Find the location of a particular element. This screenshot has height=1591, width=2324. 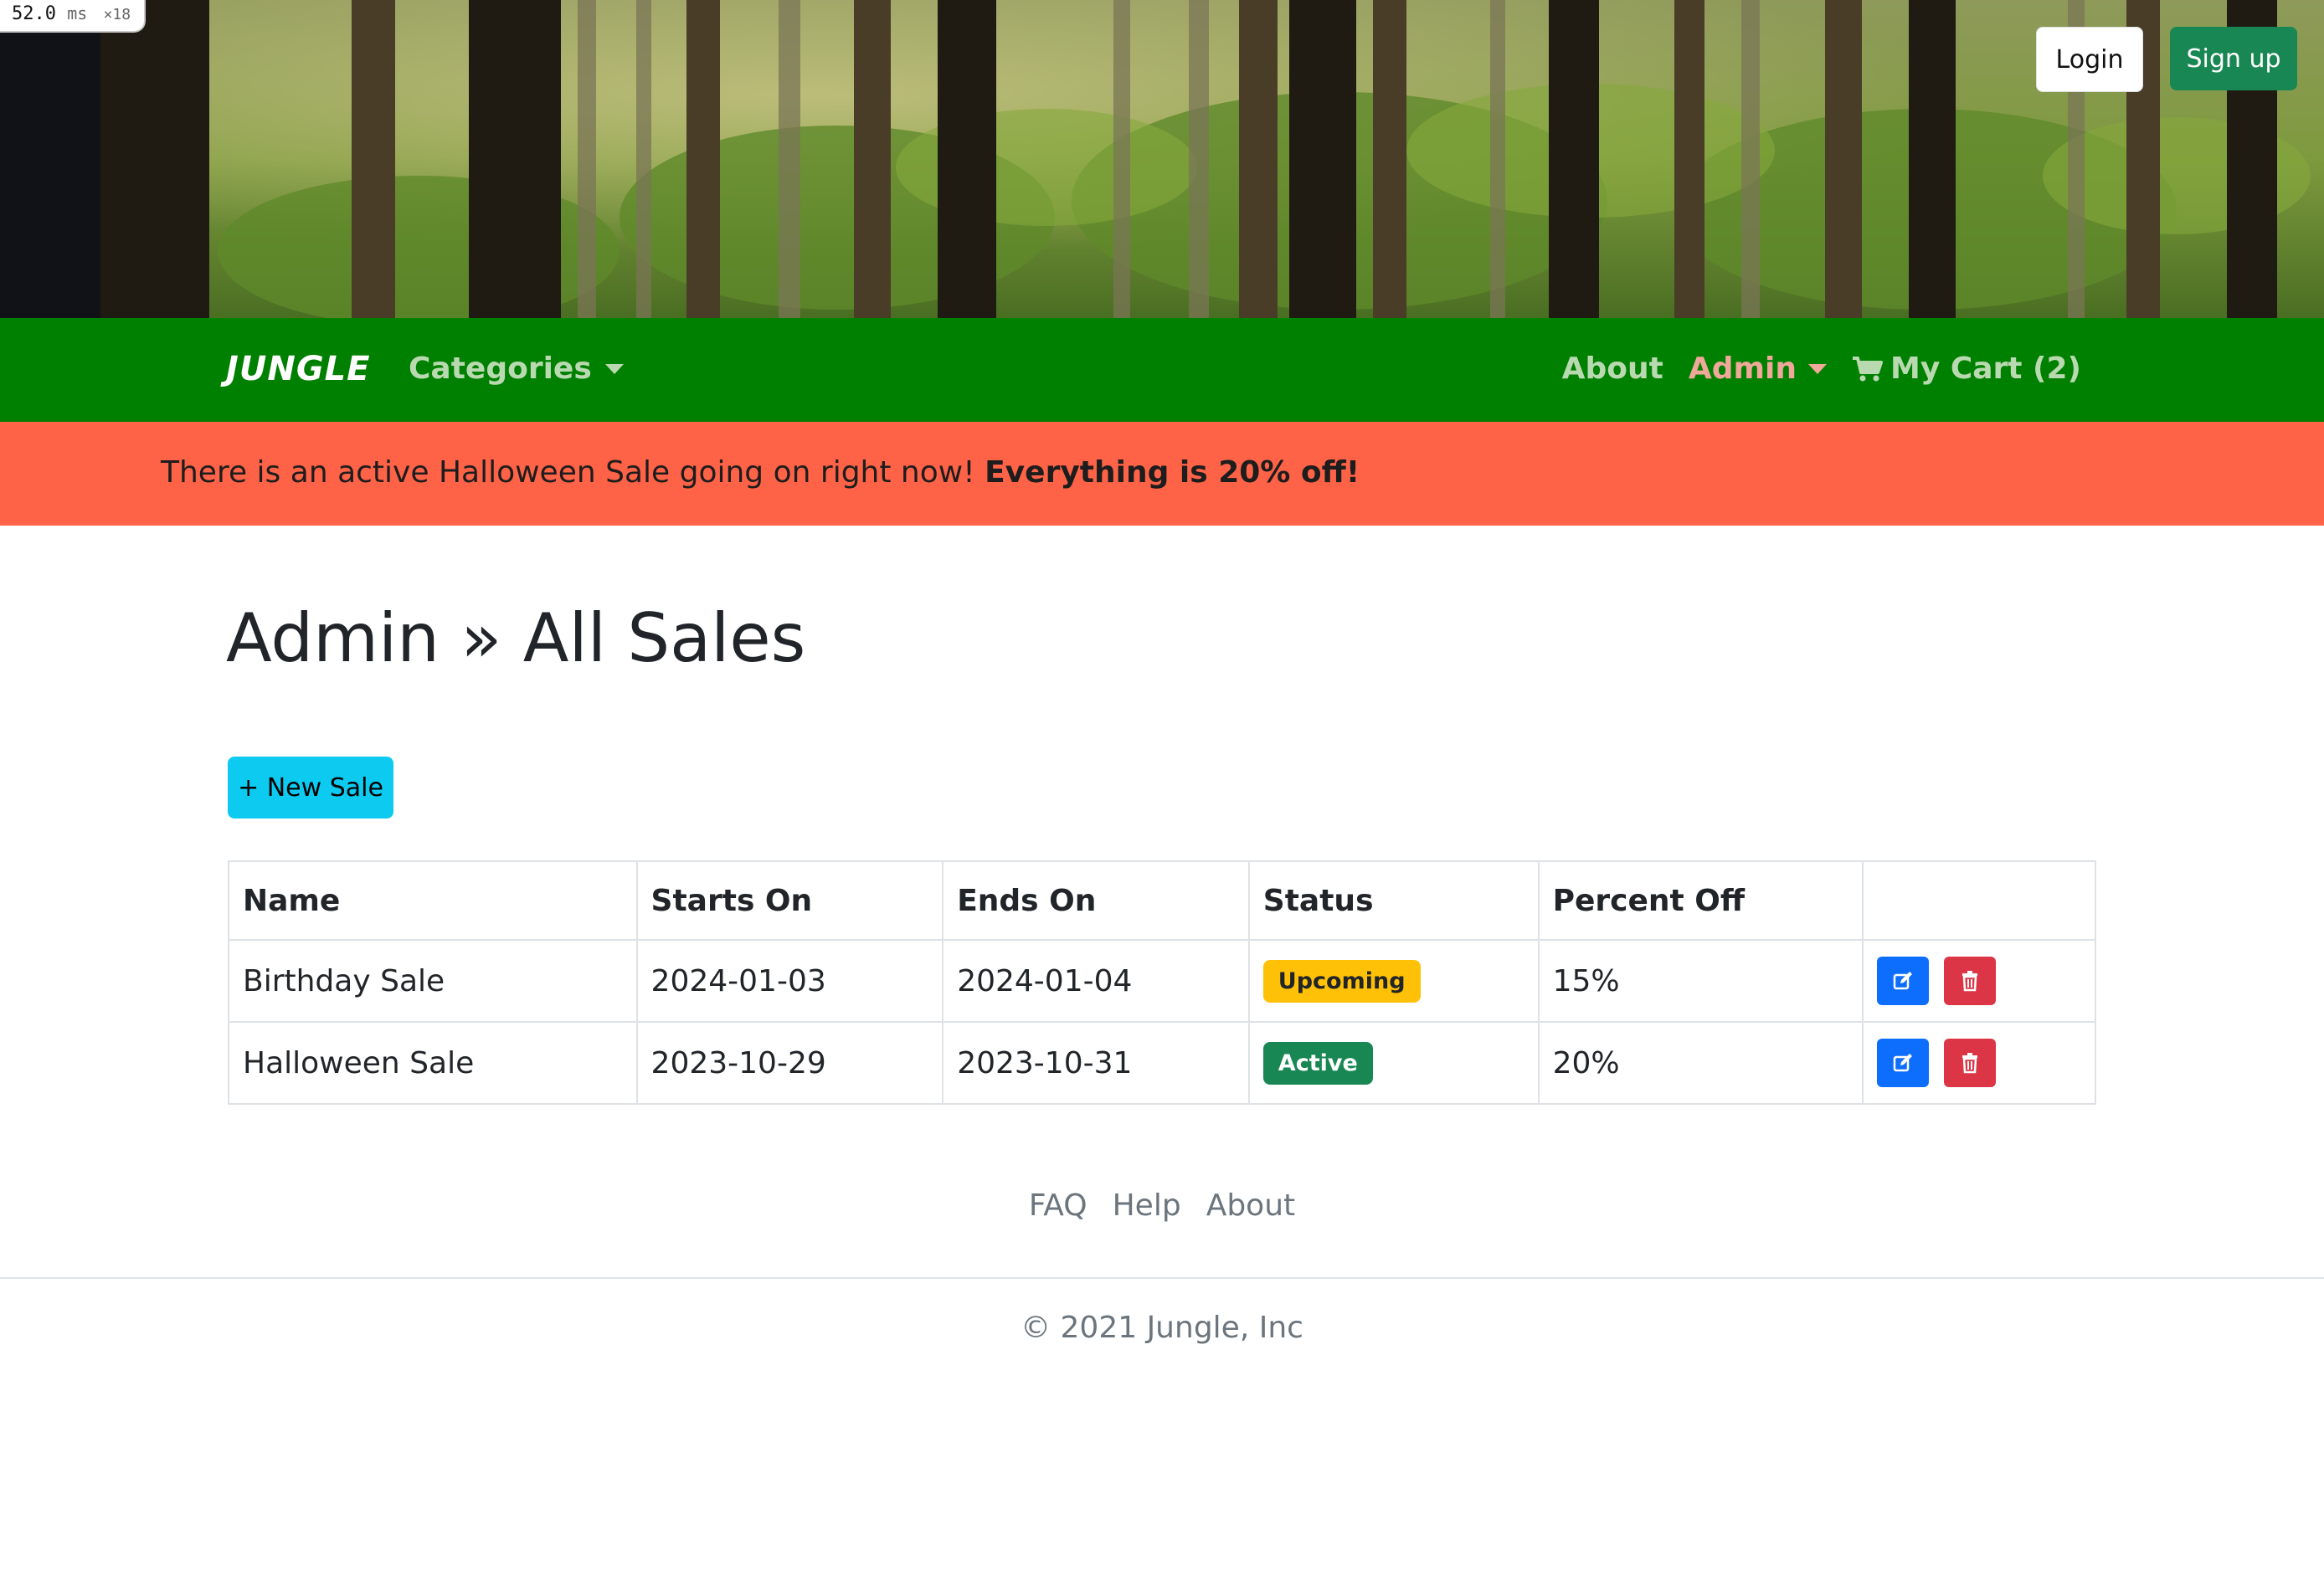

column-header-percent-off: Percent Off is located at coordinates (1701, 901).